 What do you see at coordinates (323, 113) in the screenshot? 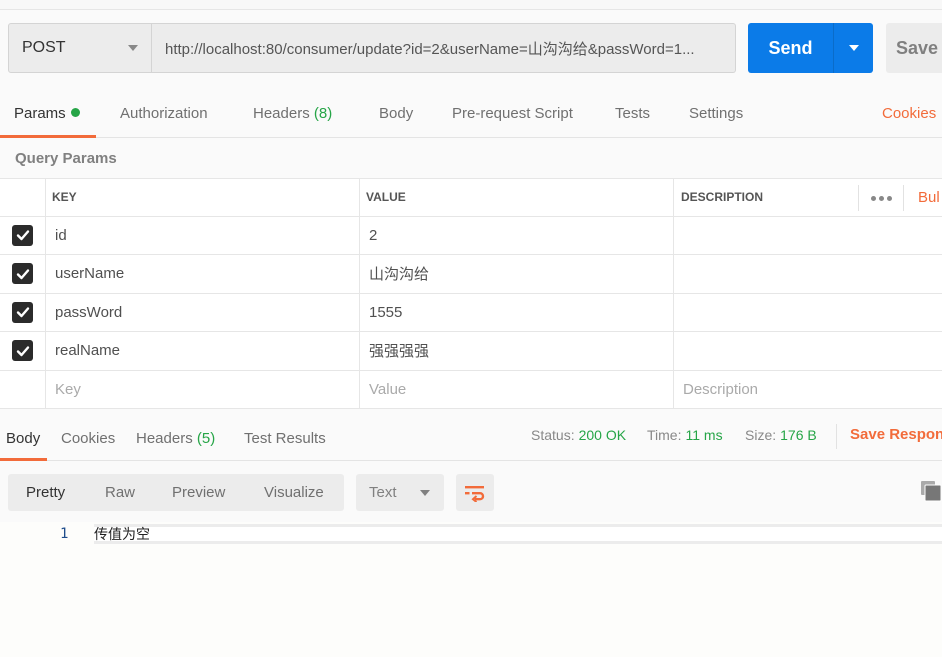
I see `headers-count: (8)` at bounding box center [323, 113].